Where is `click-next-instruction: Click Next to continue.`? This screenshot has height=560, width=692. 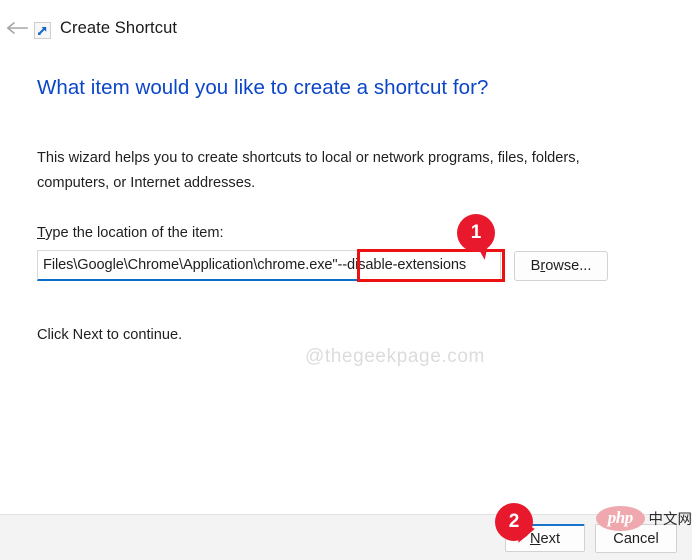
click-next-instruction: Click Next to continue. is located at coordinates (110, 335).